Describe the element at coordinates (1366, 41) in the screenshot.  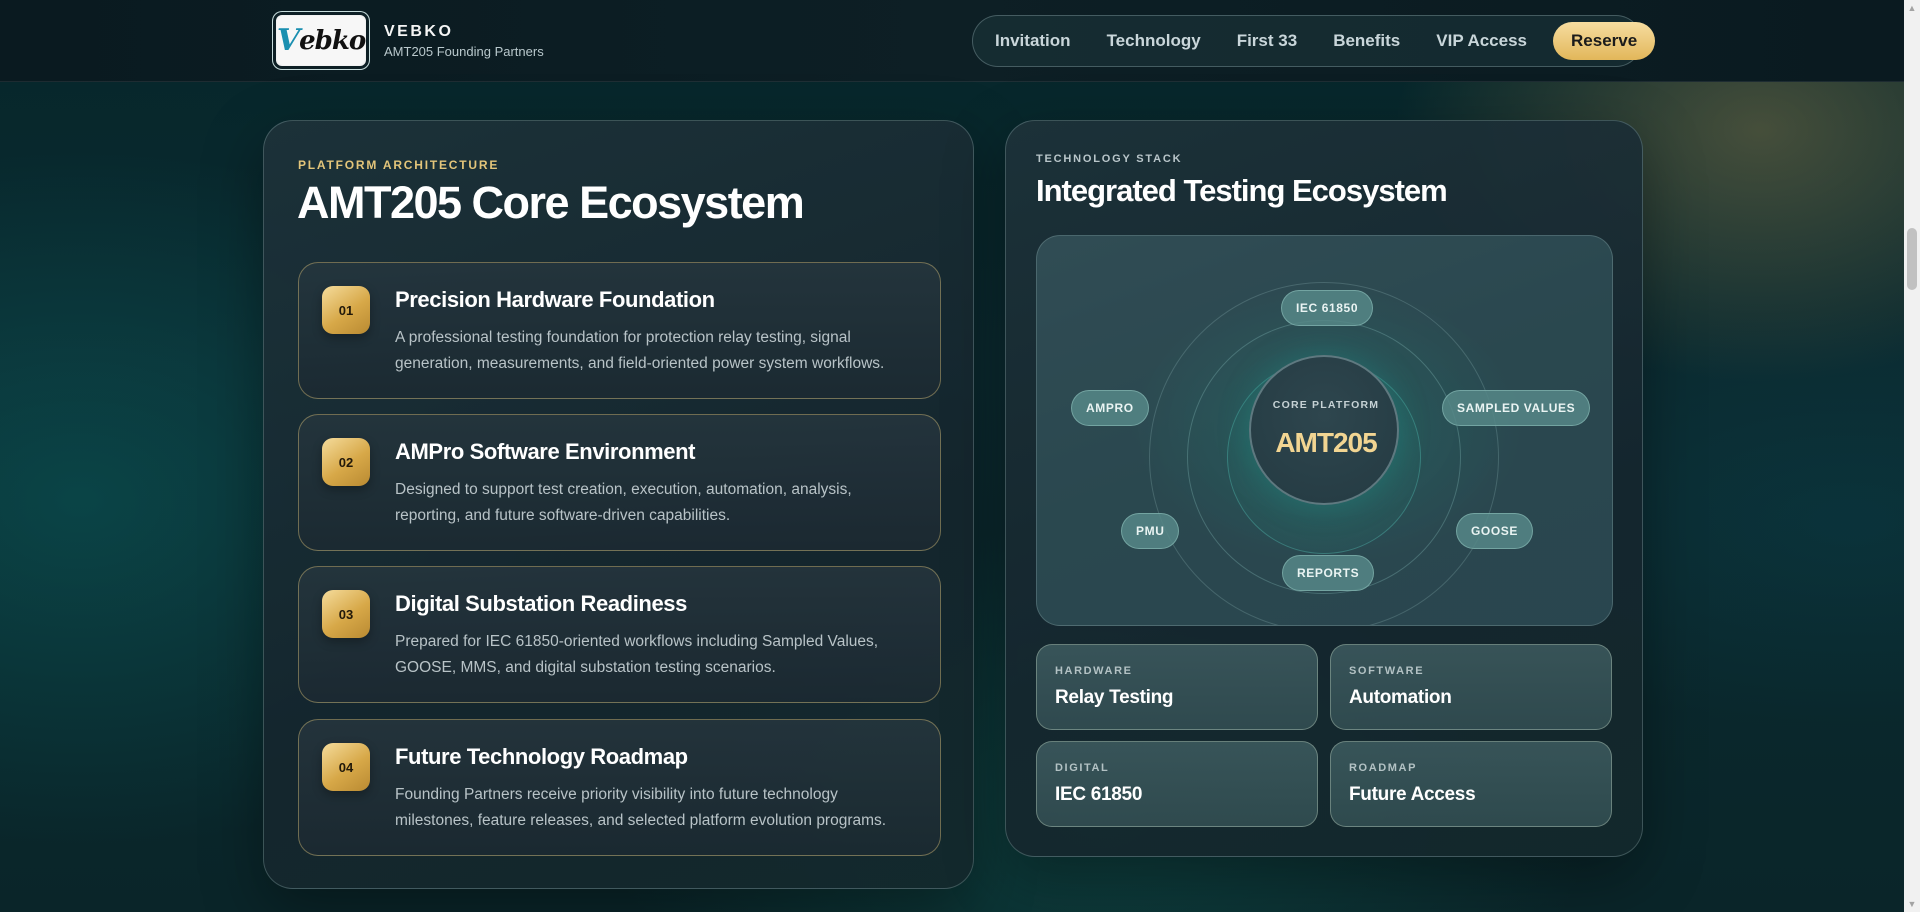
I see `nav-benefits: Benefits` at that location.